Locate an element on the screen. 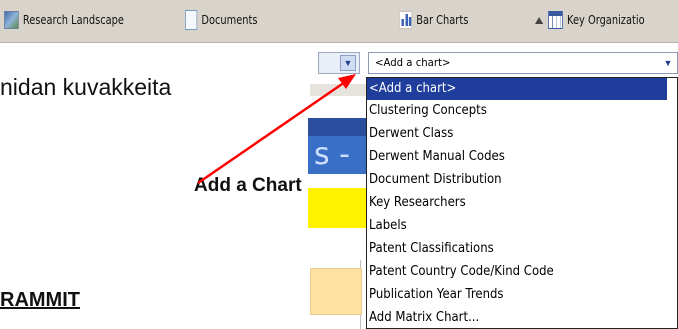 The image size is (678, 329). toolbar-item-bar-charts: Bar Charts is located at coordinates (433, 20).